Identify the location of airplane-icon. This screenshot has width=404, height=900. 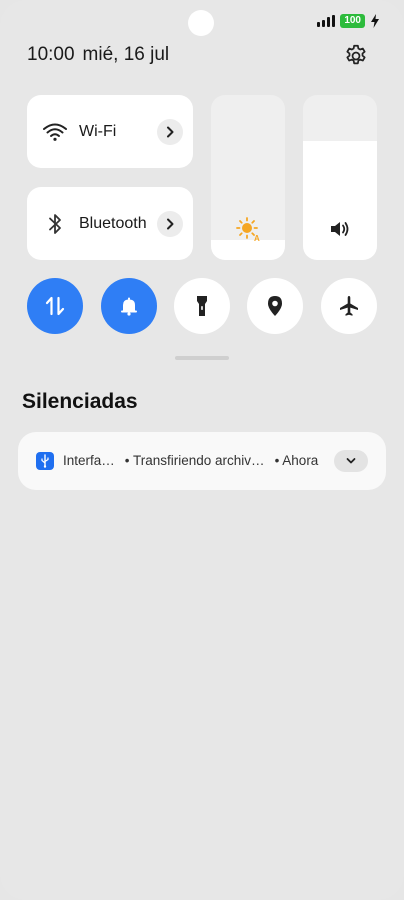
(349, 306).